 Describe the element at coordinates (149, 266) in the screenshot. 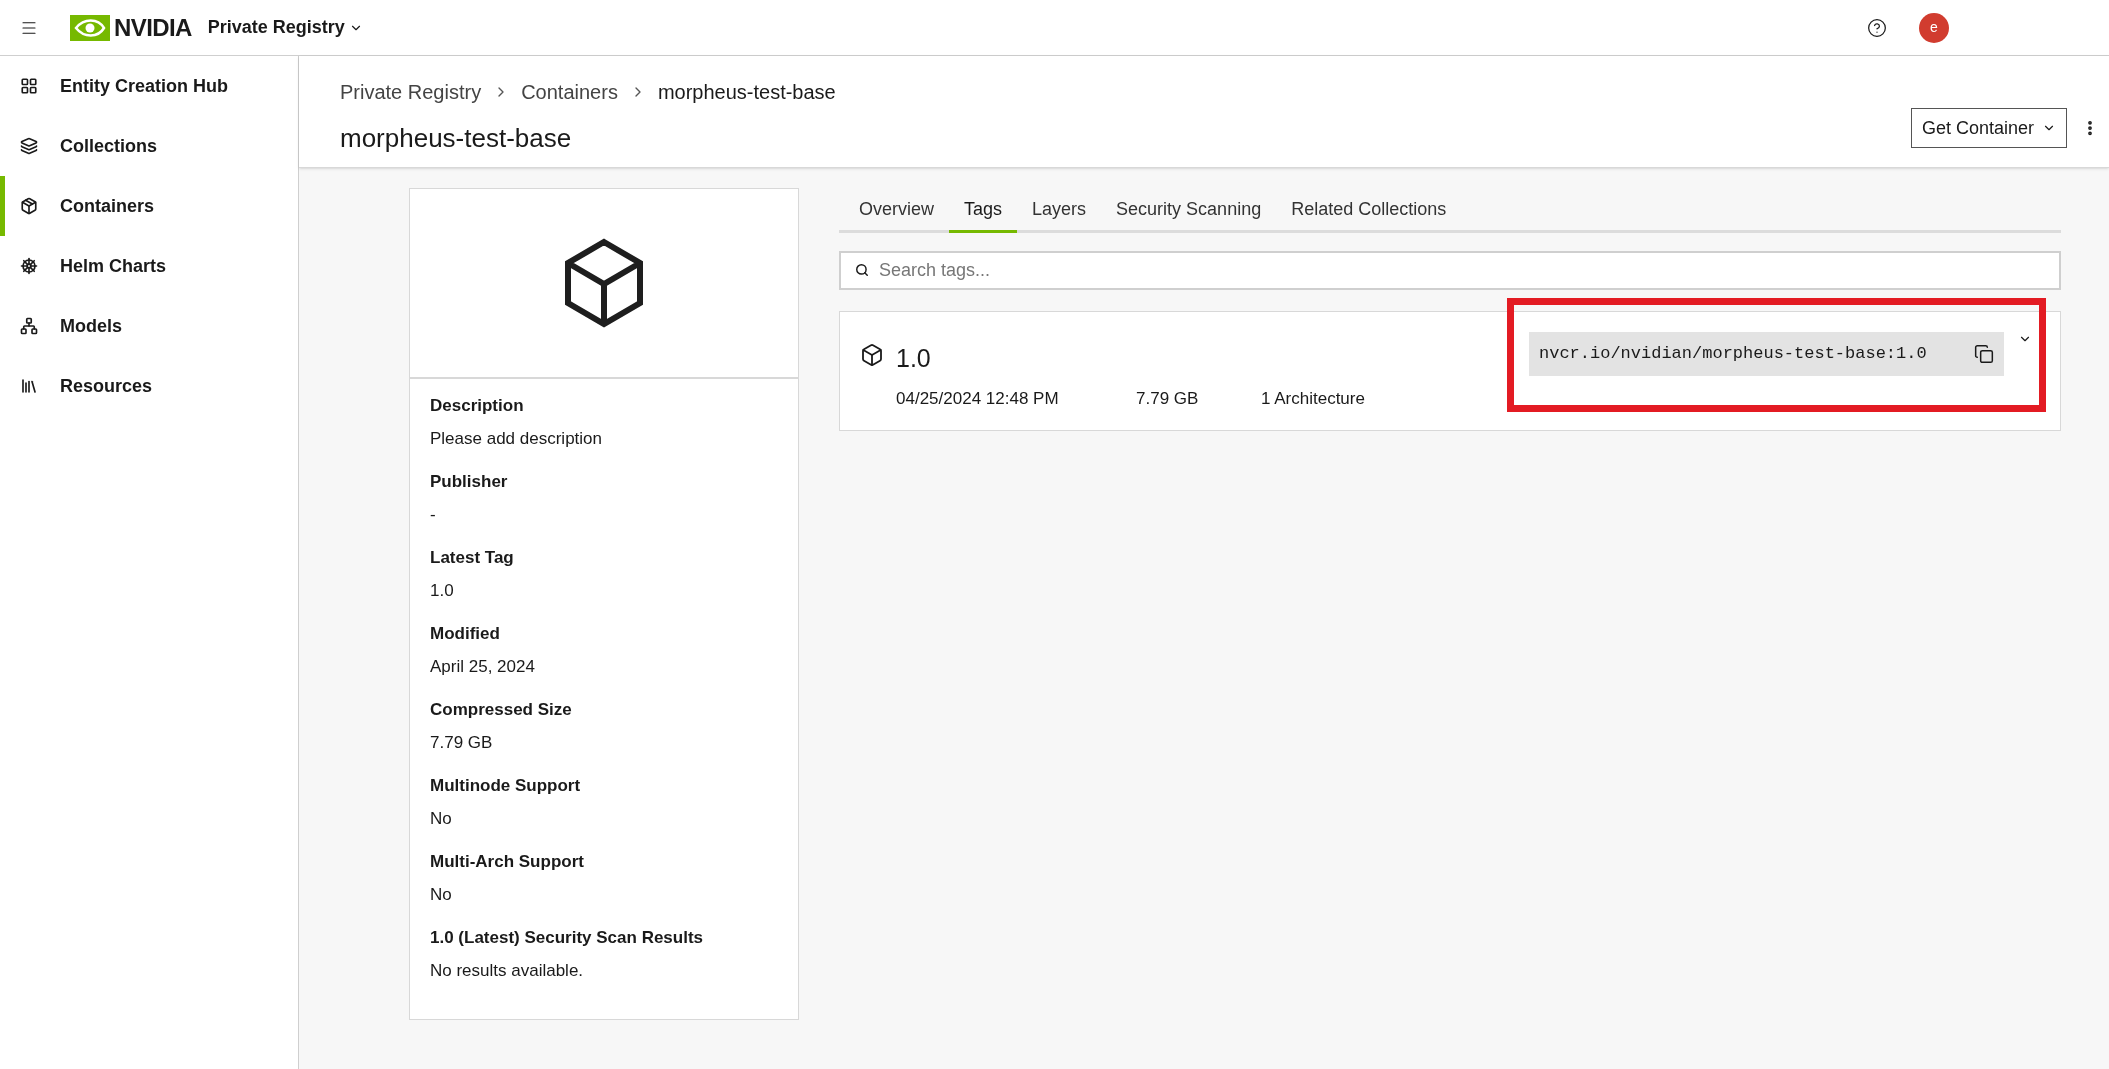

I see `sidebar-item: Helm Charts` at that location.